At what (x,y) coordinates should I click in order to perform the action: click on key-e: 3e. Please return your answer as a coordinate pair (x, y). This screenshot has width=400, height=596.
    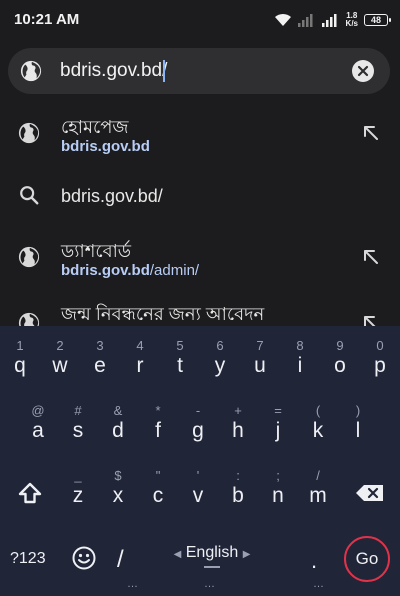
    Looking at the image, I should click on (100, 360).